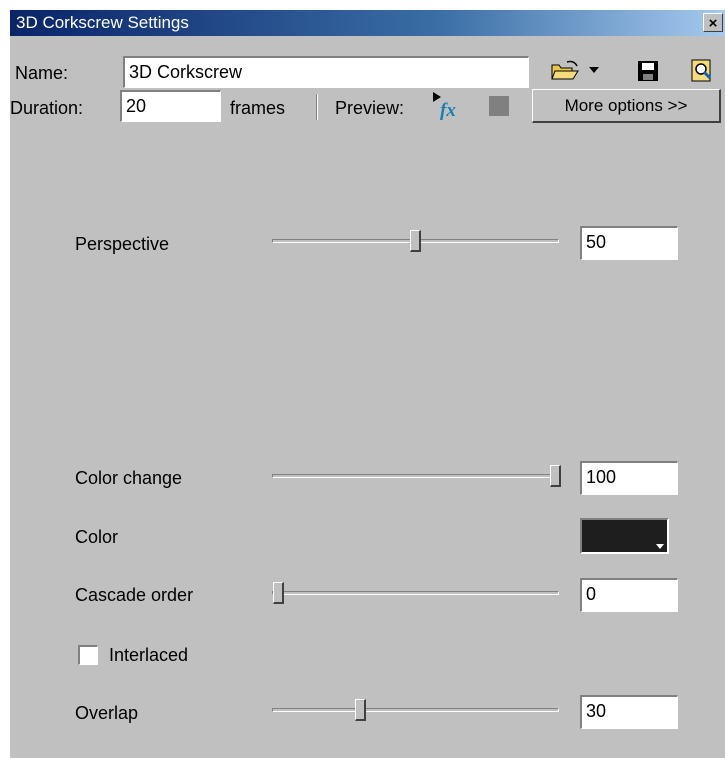 This screenshot has height=758, width=725. I want to click on color-swatch, so click(624, 536).